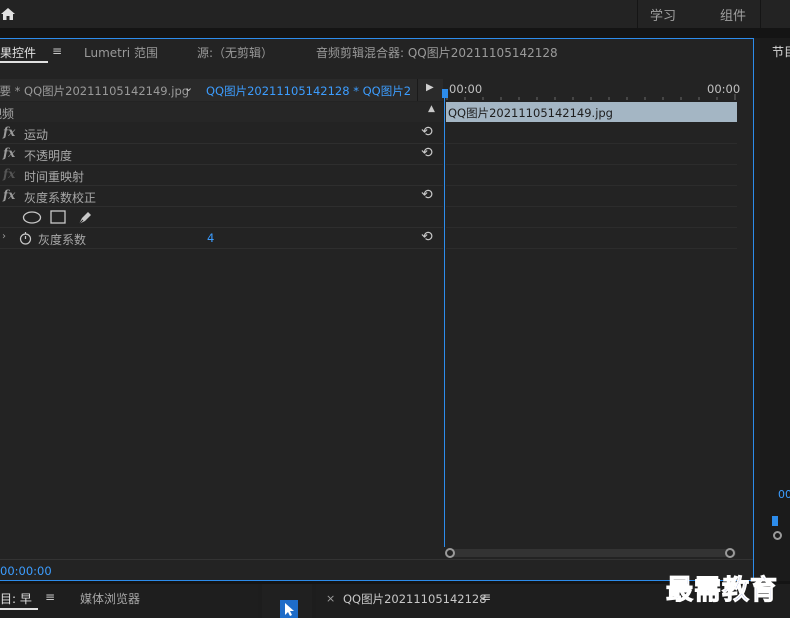 The width and height of the screenshot is (790, 618). What do you see at coordinates (221, 238) in the screenshot?
I see `property-row-gamma: › 灰度系数 4 ⟲` at bounding box center [221, 238].